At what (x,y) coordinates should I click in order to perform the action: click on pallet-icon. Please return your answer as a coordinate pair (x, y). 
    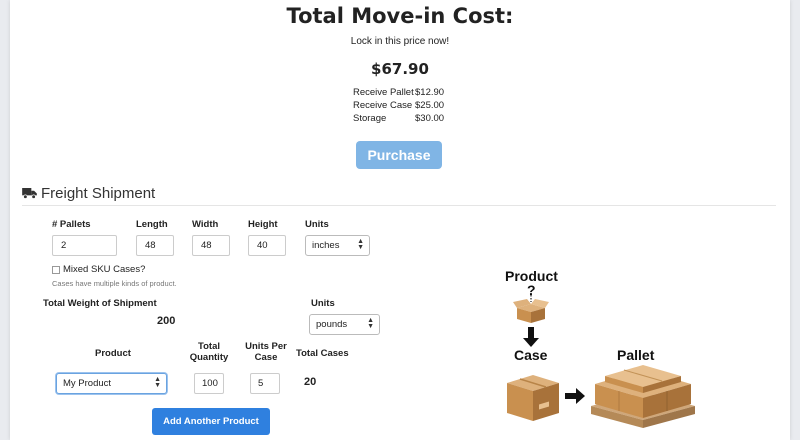
    Looking at the image, I should click on (643, 396).